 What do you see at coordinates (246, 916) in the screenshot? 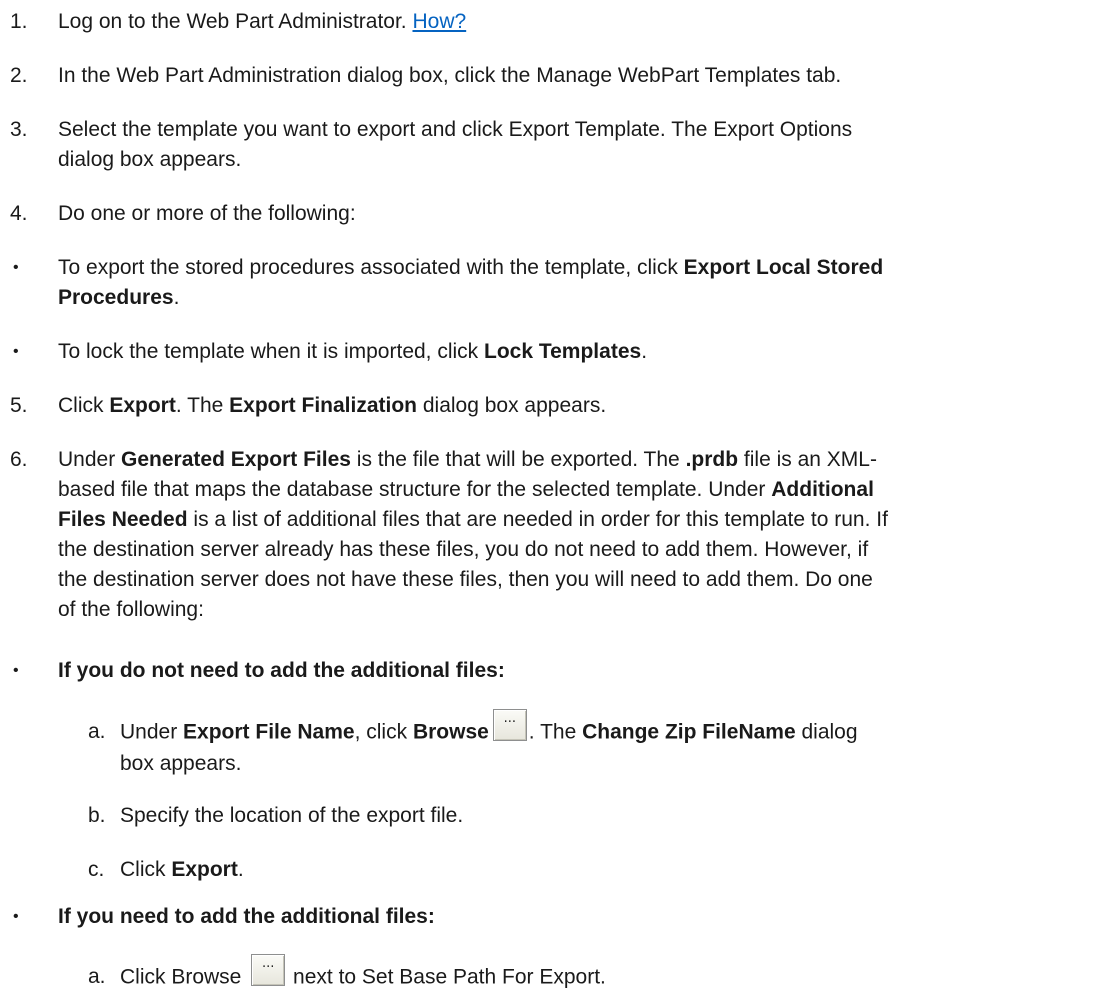
I see `bullet-heading: If you need to add the additional files:` at bounding box center [246, 916].